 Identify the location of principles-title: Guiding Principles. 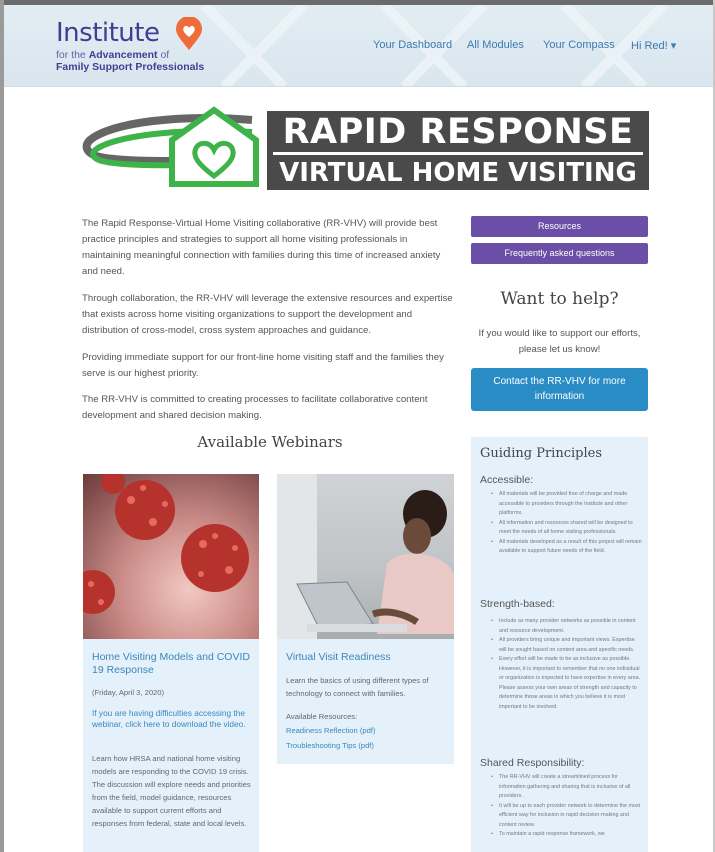
(541, 453).